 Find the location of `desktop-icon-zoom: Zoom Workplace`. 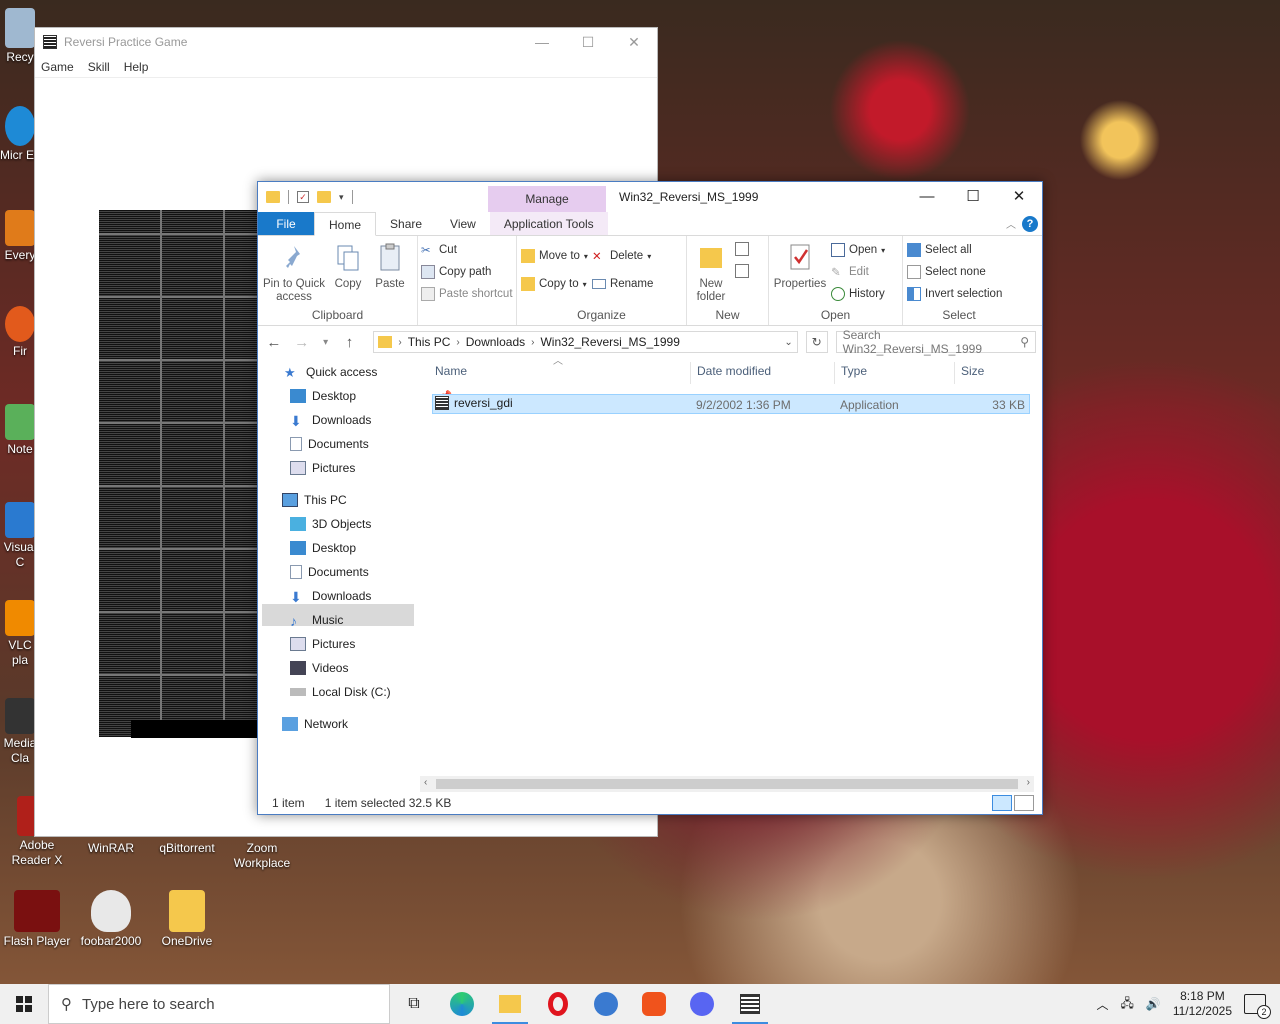

desktop-icon-zoom: Zoom Workplace is located at coordinates (262, 856).